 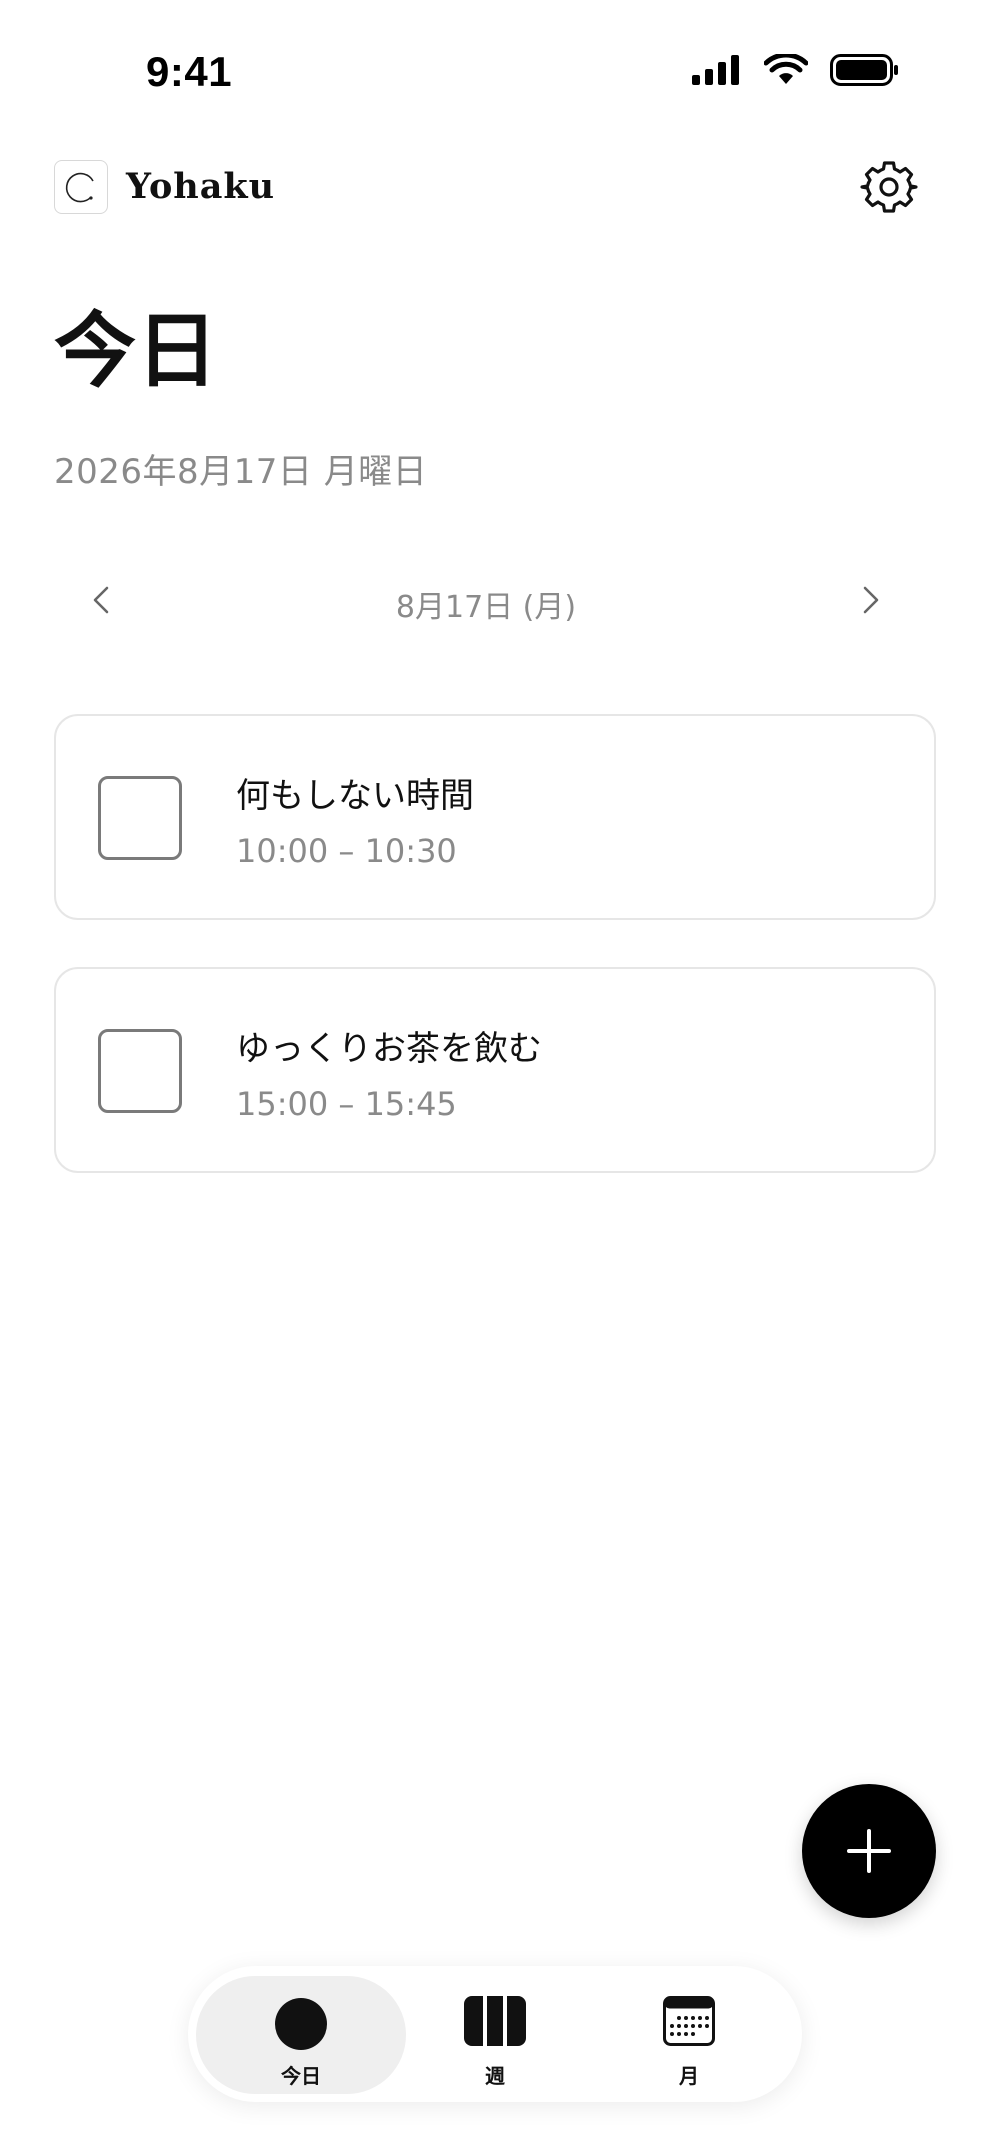 I want to click on task-card: ゆっくりお茶を飲む 15:00 – 15:45, so click(x=495, y=1070).